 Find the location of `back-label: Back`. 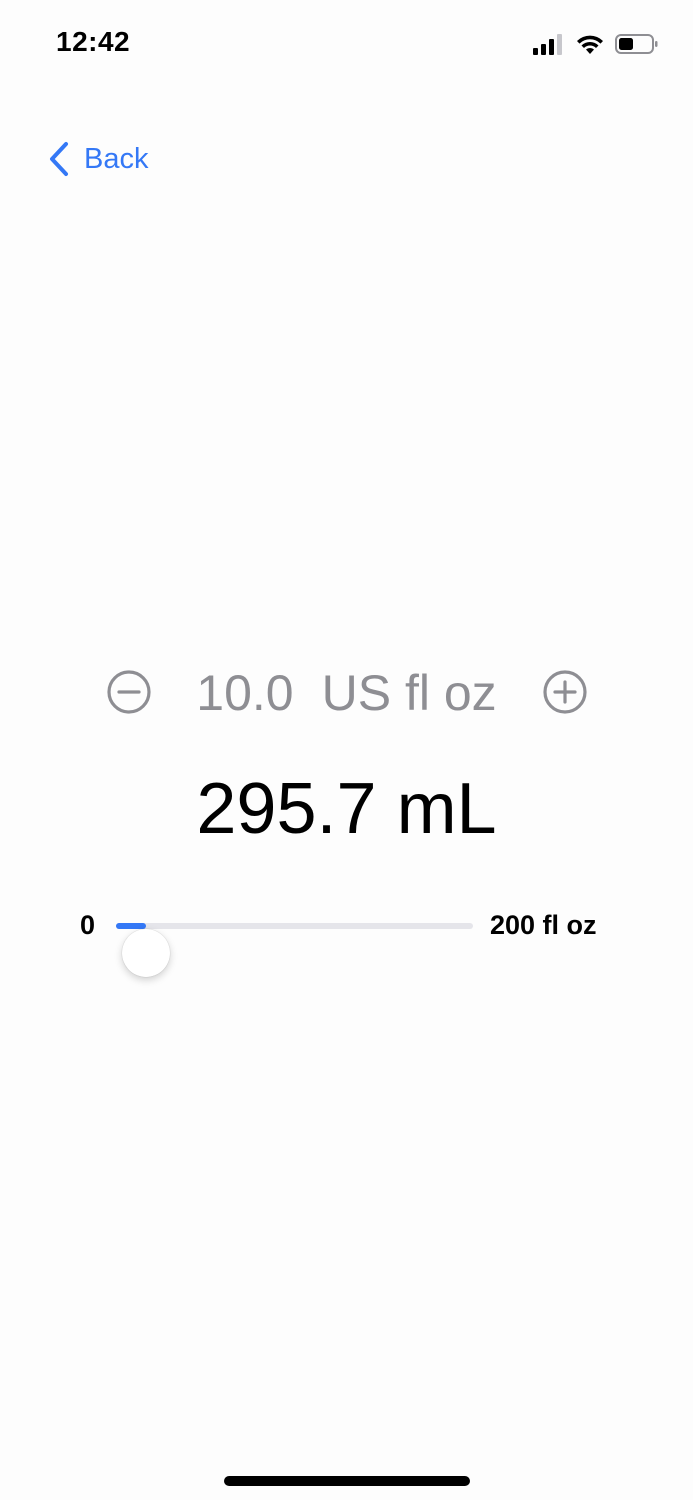

back-label: Back is located at coordinates (116, 158).